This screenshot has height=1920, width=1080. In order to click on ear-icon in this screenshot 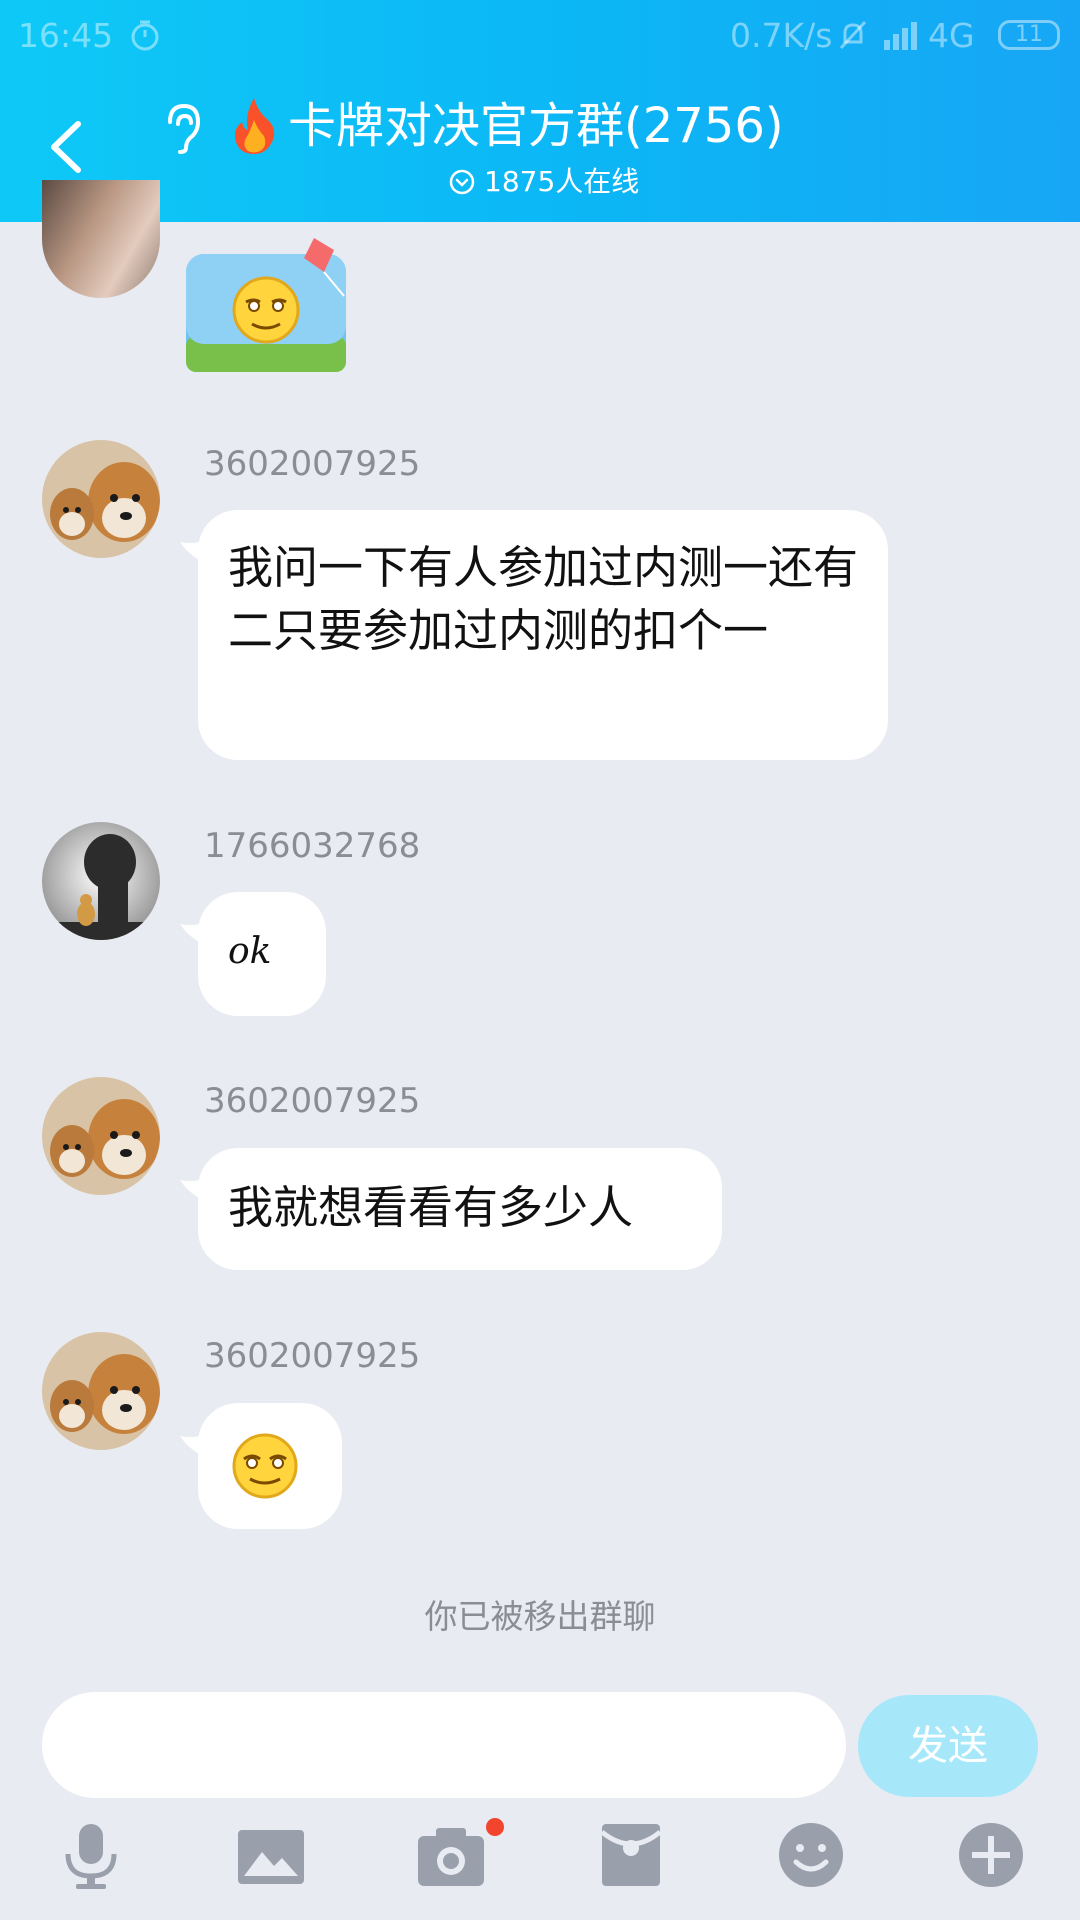, I will do `click(182, 128)`.